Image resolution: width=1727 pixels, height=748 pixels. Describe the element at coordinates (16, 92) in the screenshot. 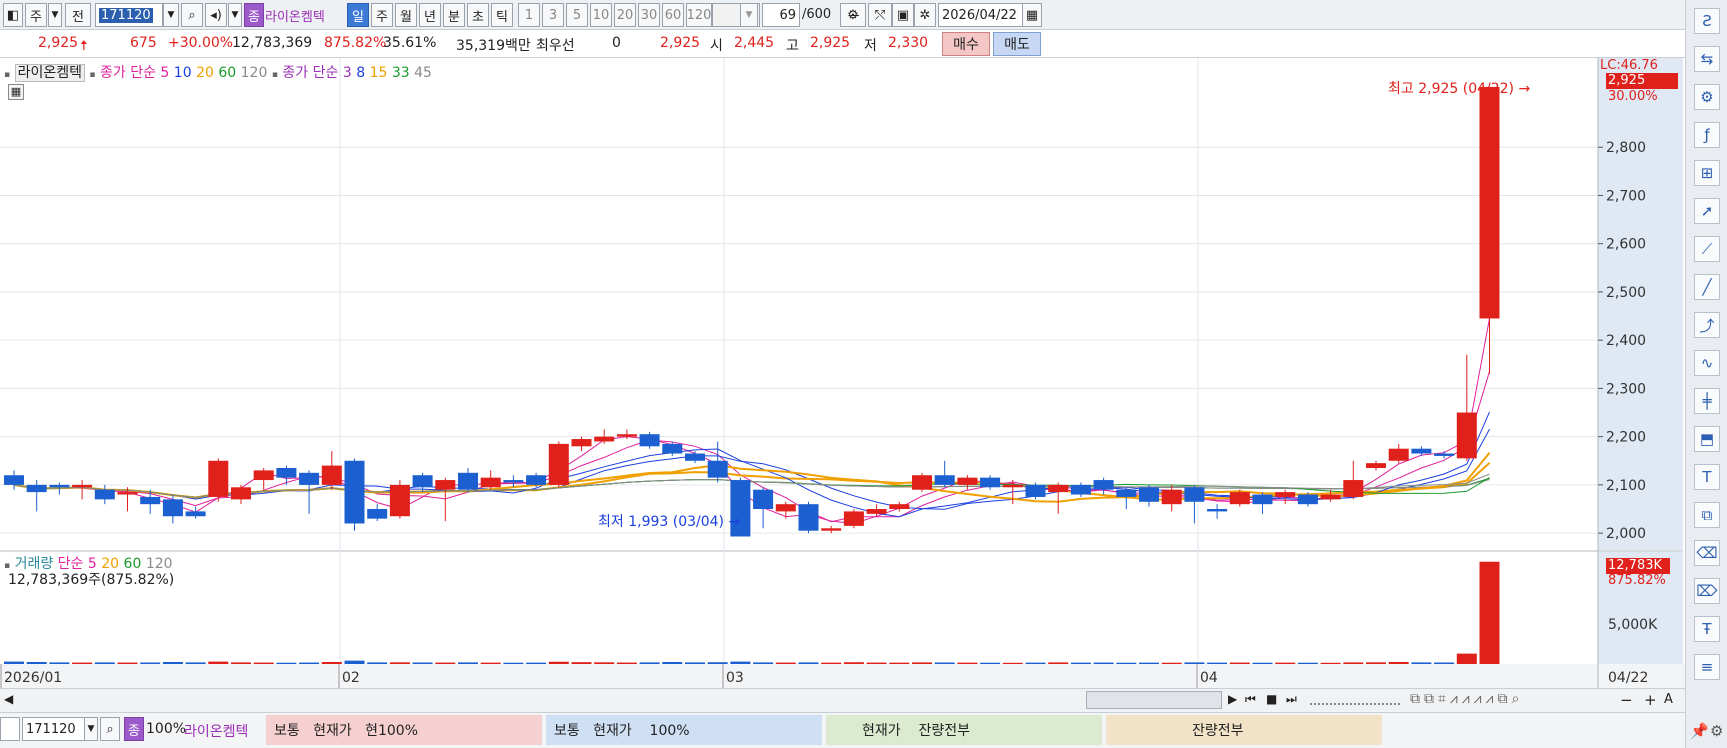

I see `grid-toggle-icon: ▦` at that location.